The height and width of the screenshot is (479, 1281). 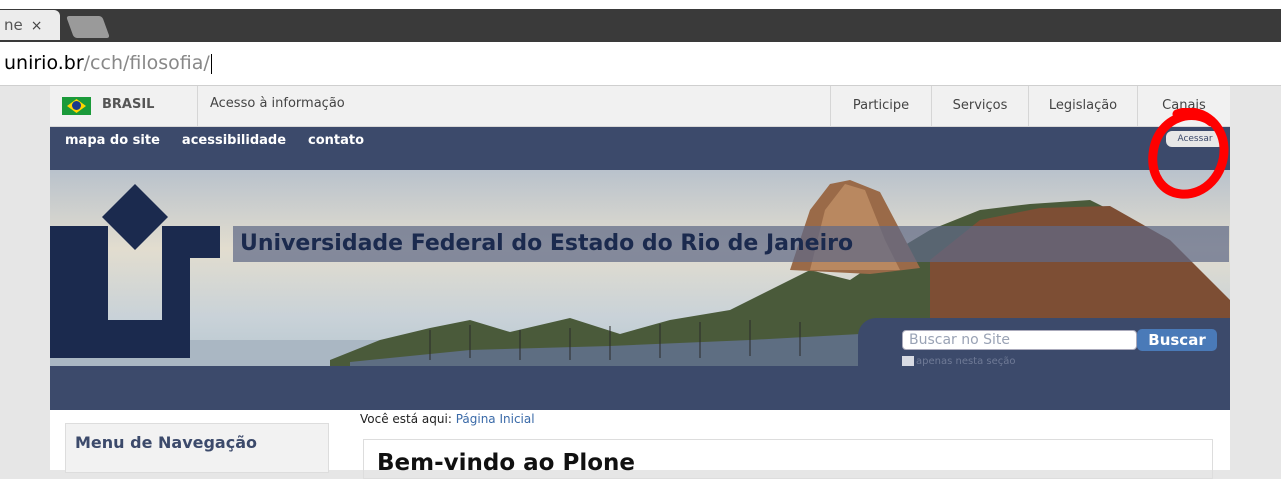 What do you see at coordinates (44, 63) in the screenshot?
I see `url-domain: unirio.br` at bounding box center [44, 63].